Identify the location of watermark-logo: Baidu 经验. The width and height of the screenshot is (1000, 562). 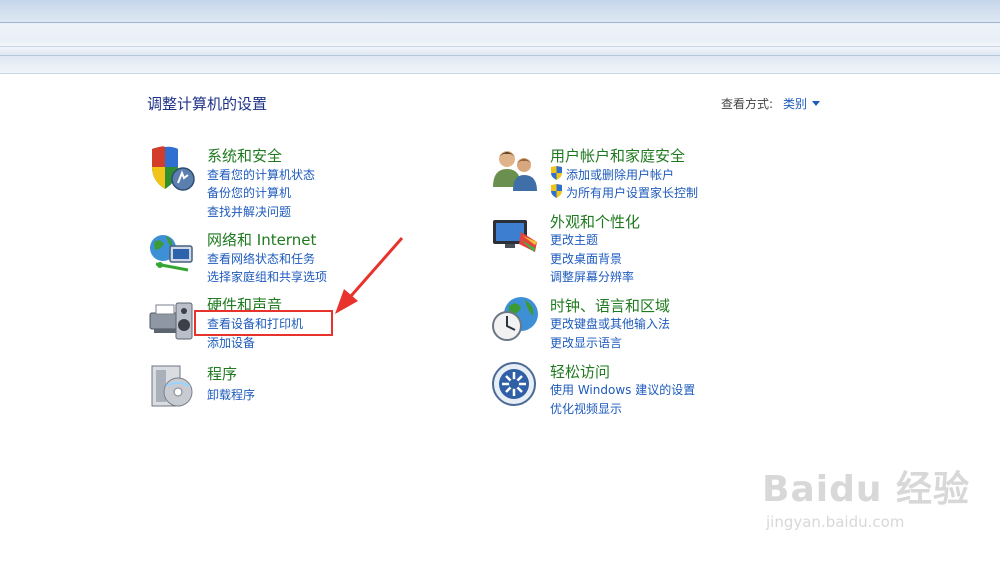
(866, 489).